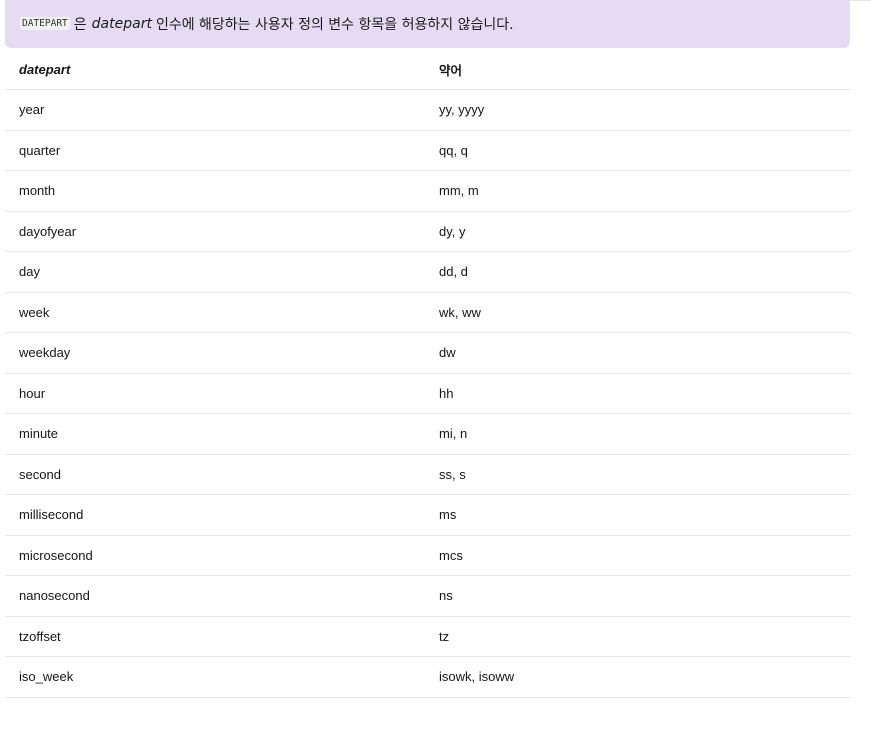 The width and height of the screenshot is (871, 730). Describe the element at coordinates (638, 69) in the screenshot. I see `column-header-abbreviation: 약어` at that location.